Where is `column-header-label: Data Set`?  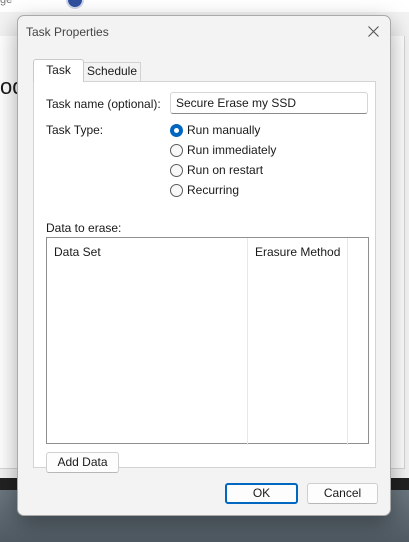 column-header-label: Data Set is located at coordinates (77, 252).